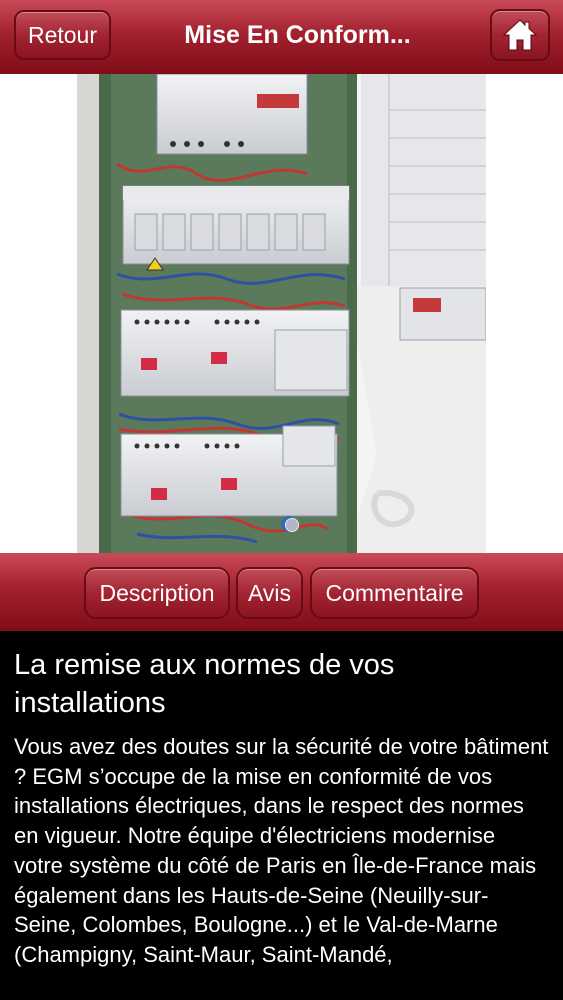 This screenshot has width=563, height=1000. I want to click on home-icon, so click(520, 35).